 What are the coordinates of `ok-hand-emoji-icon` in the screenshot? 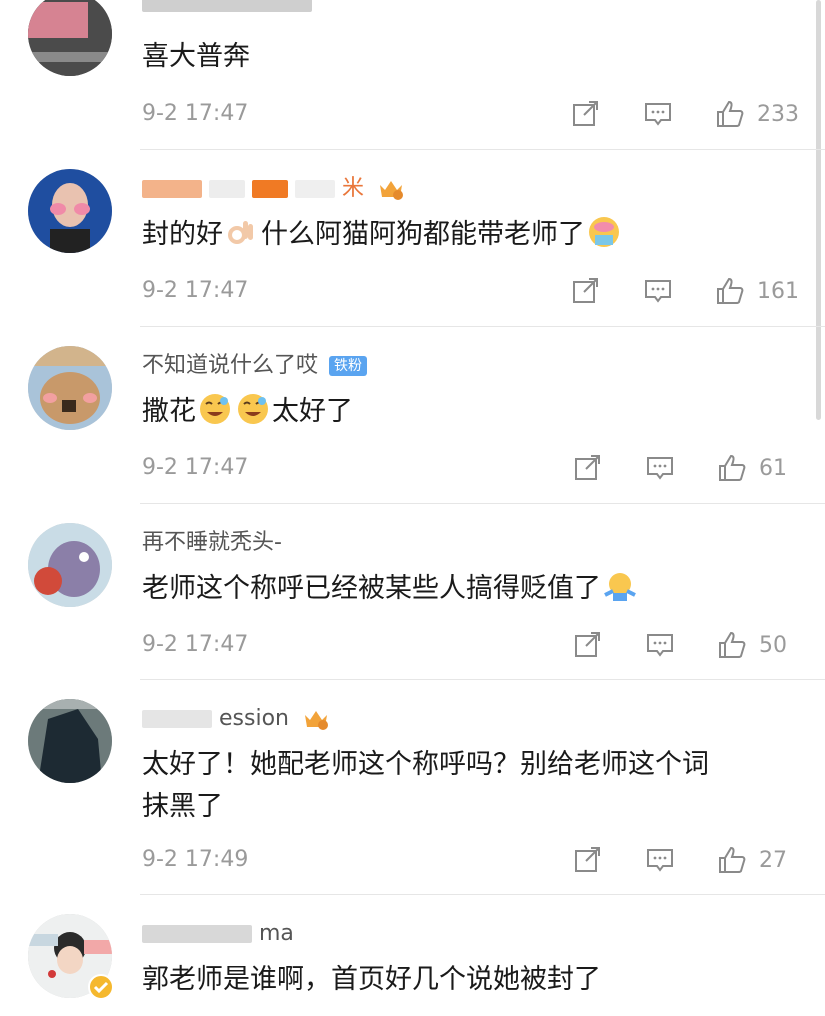 It's located at (240, 232).